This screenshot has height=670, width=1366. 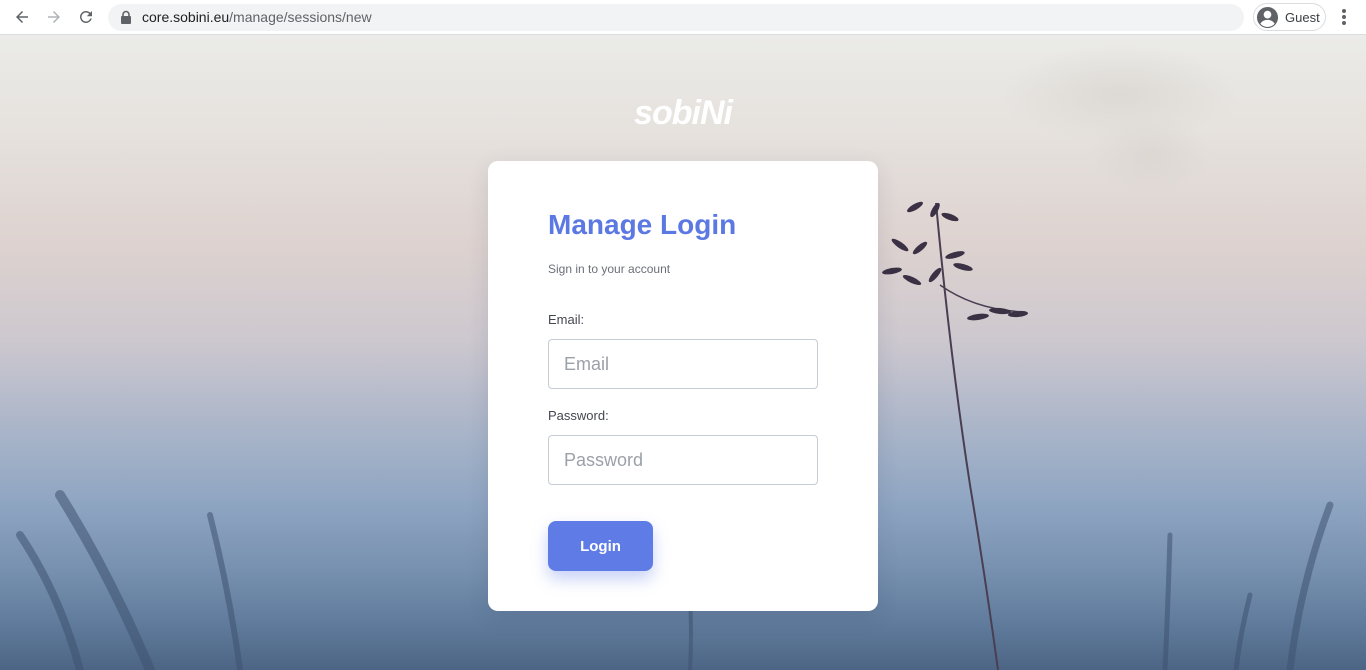 I want to click on browser-toolbar: core.sobini.eu/manage/sessions/new Guest, so click(x=683, y=17).